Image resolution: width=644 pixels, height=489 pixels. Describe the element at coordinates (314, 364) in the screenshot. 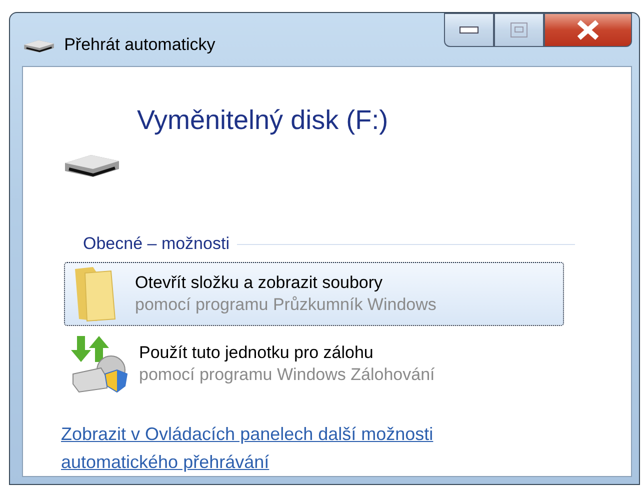

I see `autoplay-option: Použít tuto jednotku pro zálohu pomocí programu Windows Zálohování` at that location.